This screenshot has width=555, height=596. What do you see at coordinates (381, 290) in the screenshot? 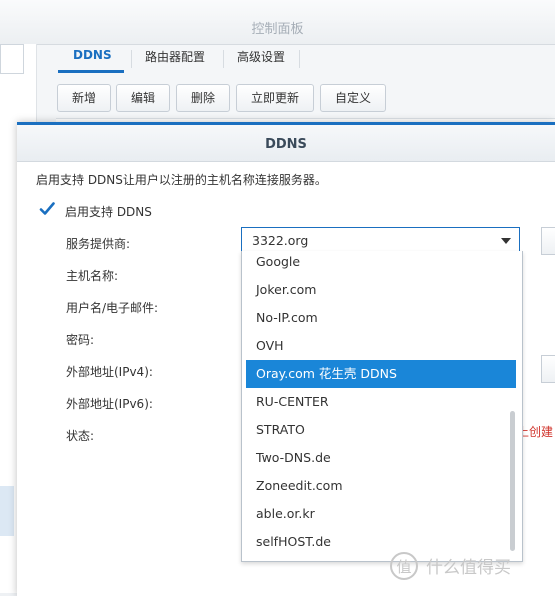
I see `dropdown-option: Joker.com` at bounding box center [381, 290].